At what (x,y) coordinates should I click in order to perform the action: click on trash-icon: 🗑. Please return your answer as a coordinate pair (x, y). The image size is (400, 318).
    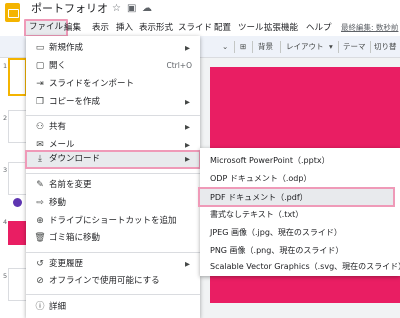
    Looking at the image, I should click on (40, 238).